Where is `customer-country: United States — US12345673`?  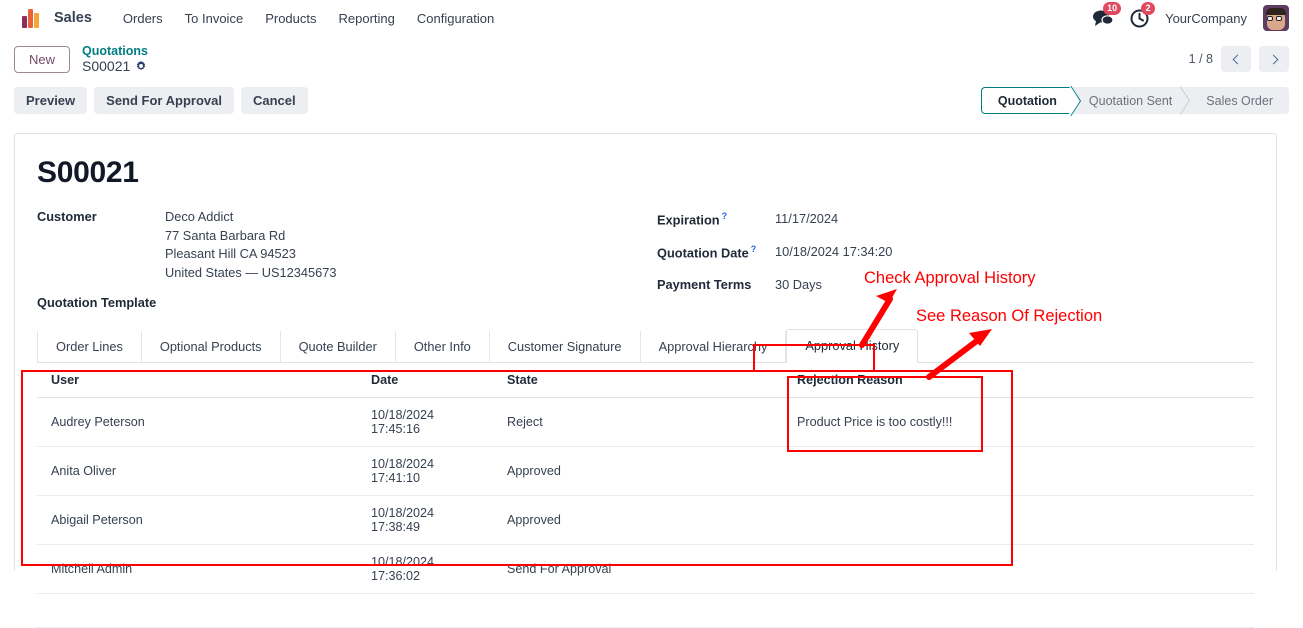
customer-country: United States — US12345673 is located at coordinates (251, 272).